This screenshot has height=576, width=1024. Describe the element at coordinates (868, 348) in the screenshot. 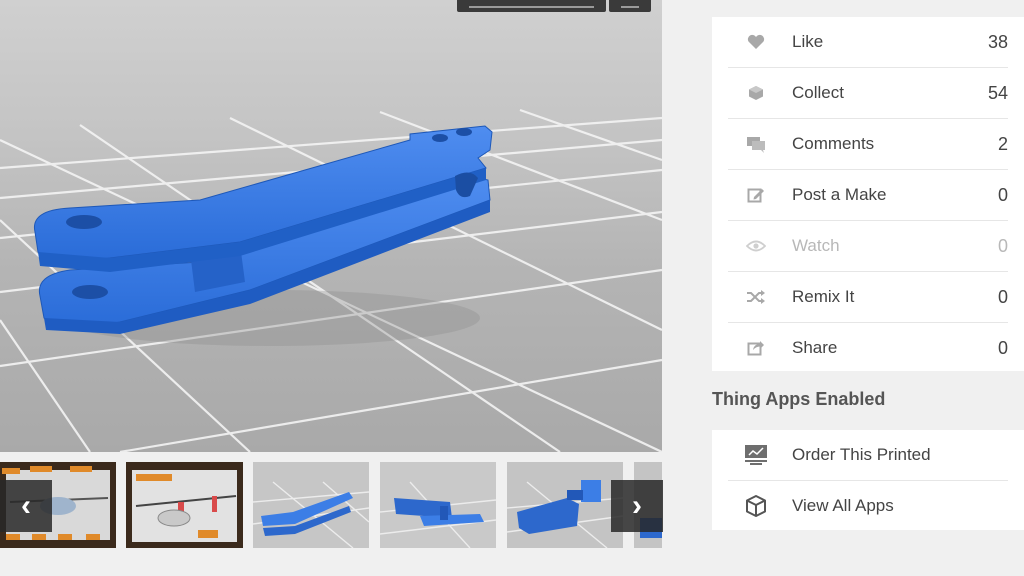

I see `share-button: Share 0` at that location.